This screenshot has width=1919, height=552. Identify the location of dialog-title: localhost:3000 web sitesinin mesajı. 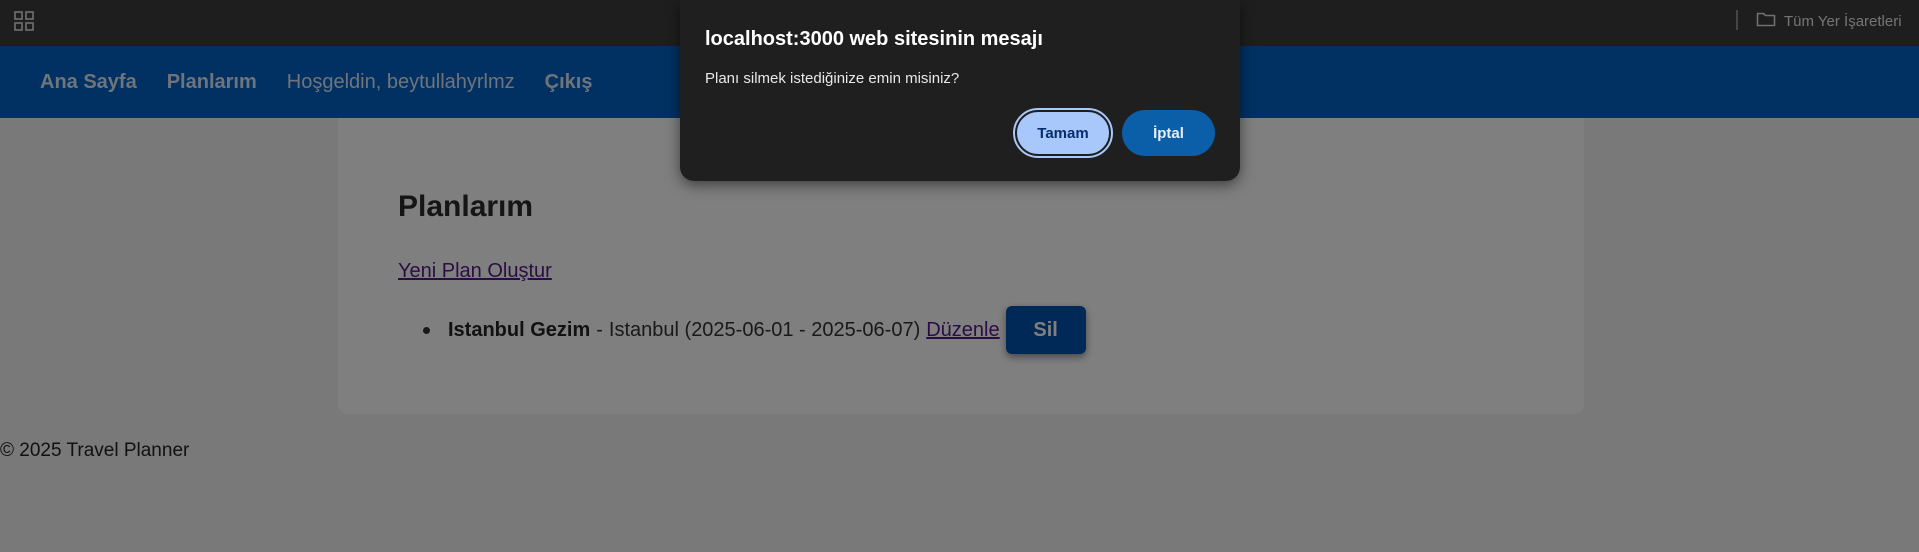
(874, 39).